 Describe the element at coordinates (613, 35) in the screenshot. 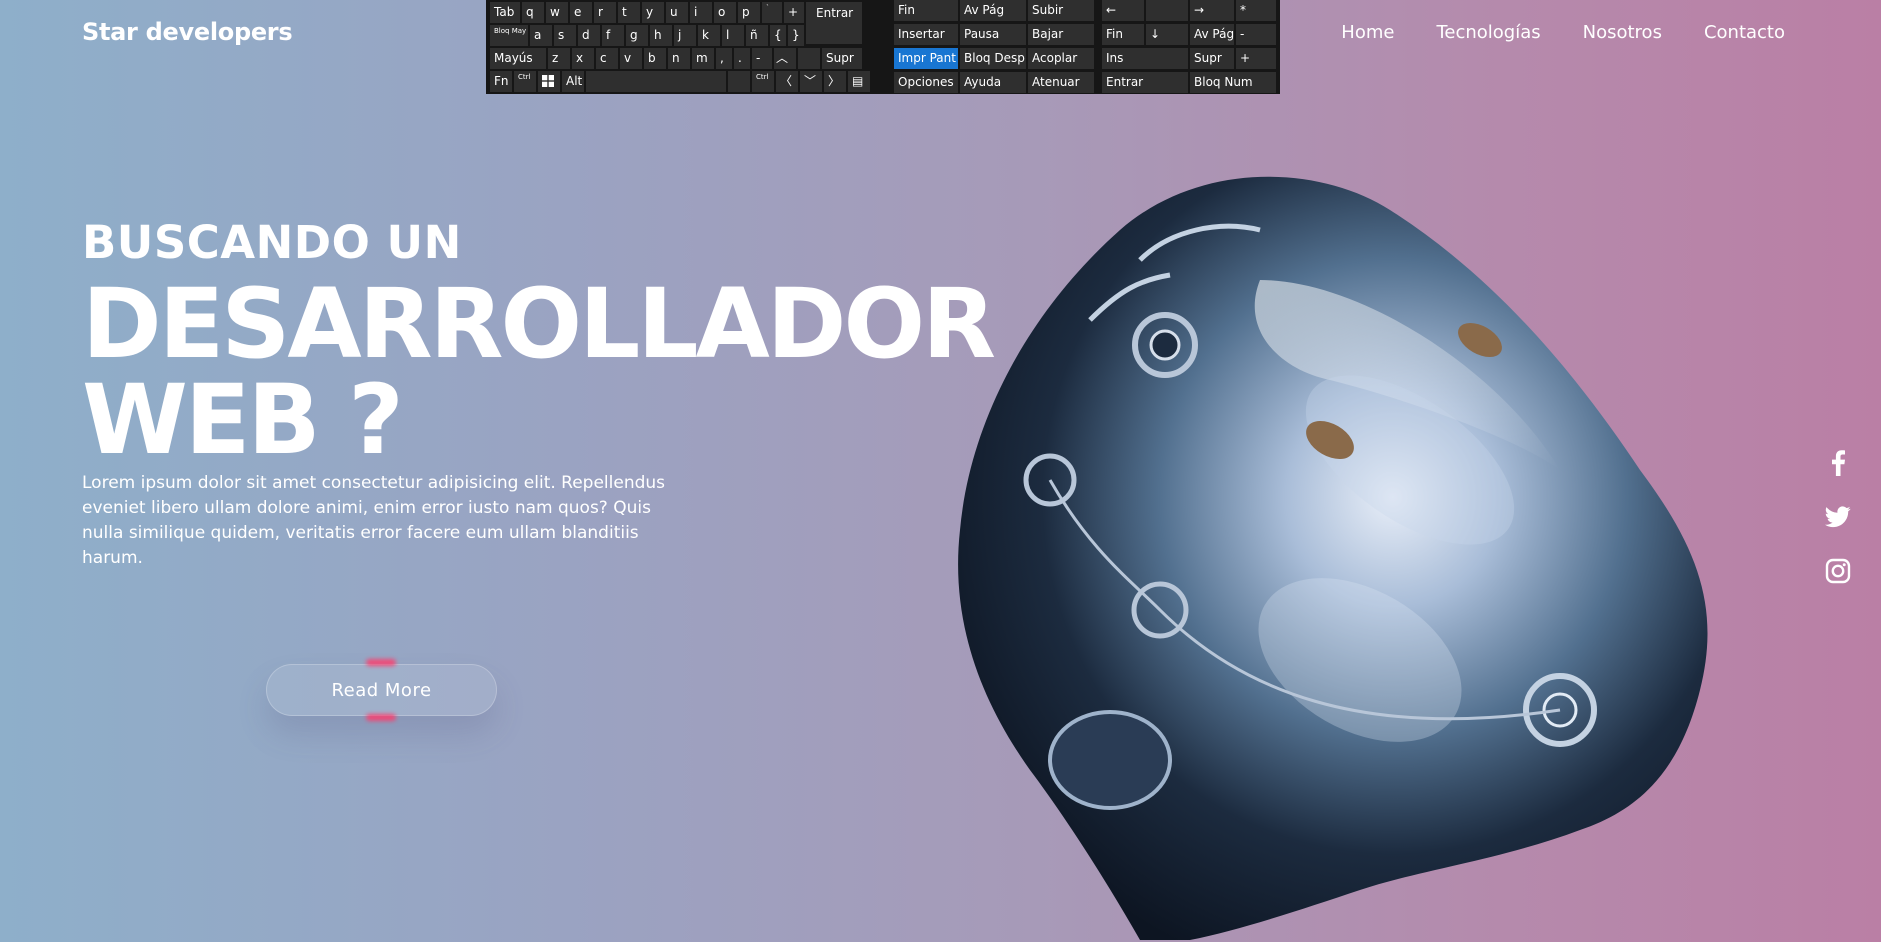

I see `key-f: f` at that location.